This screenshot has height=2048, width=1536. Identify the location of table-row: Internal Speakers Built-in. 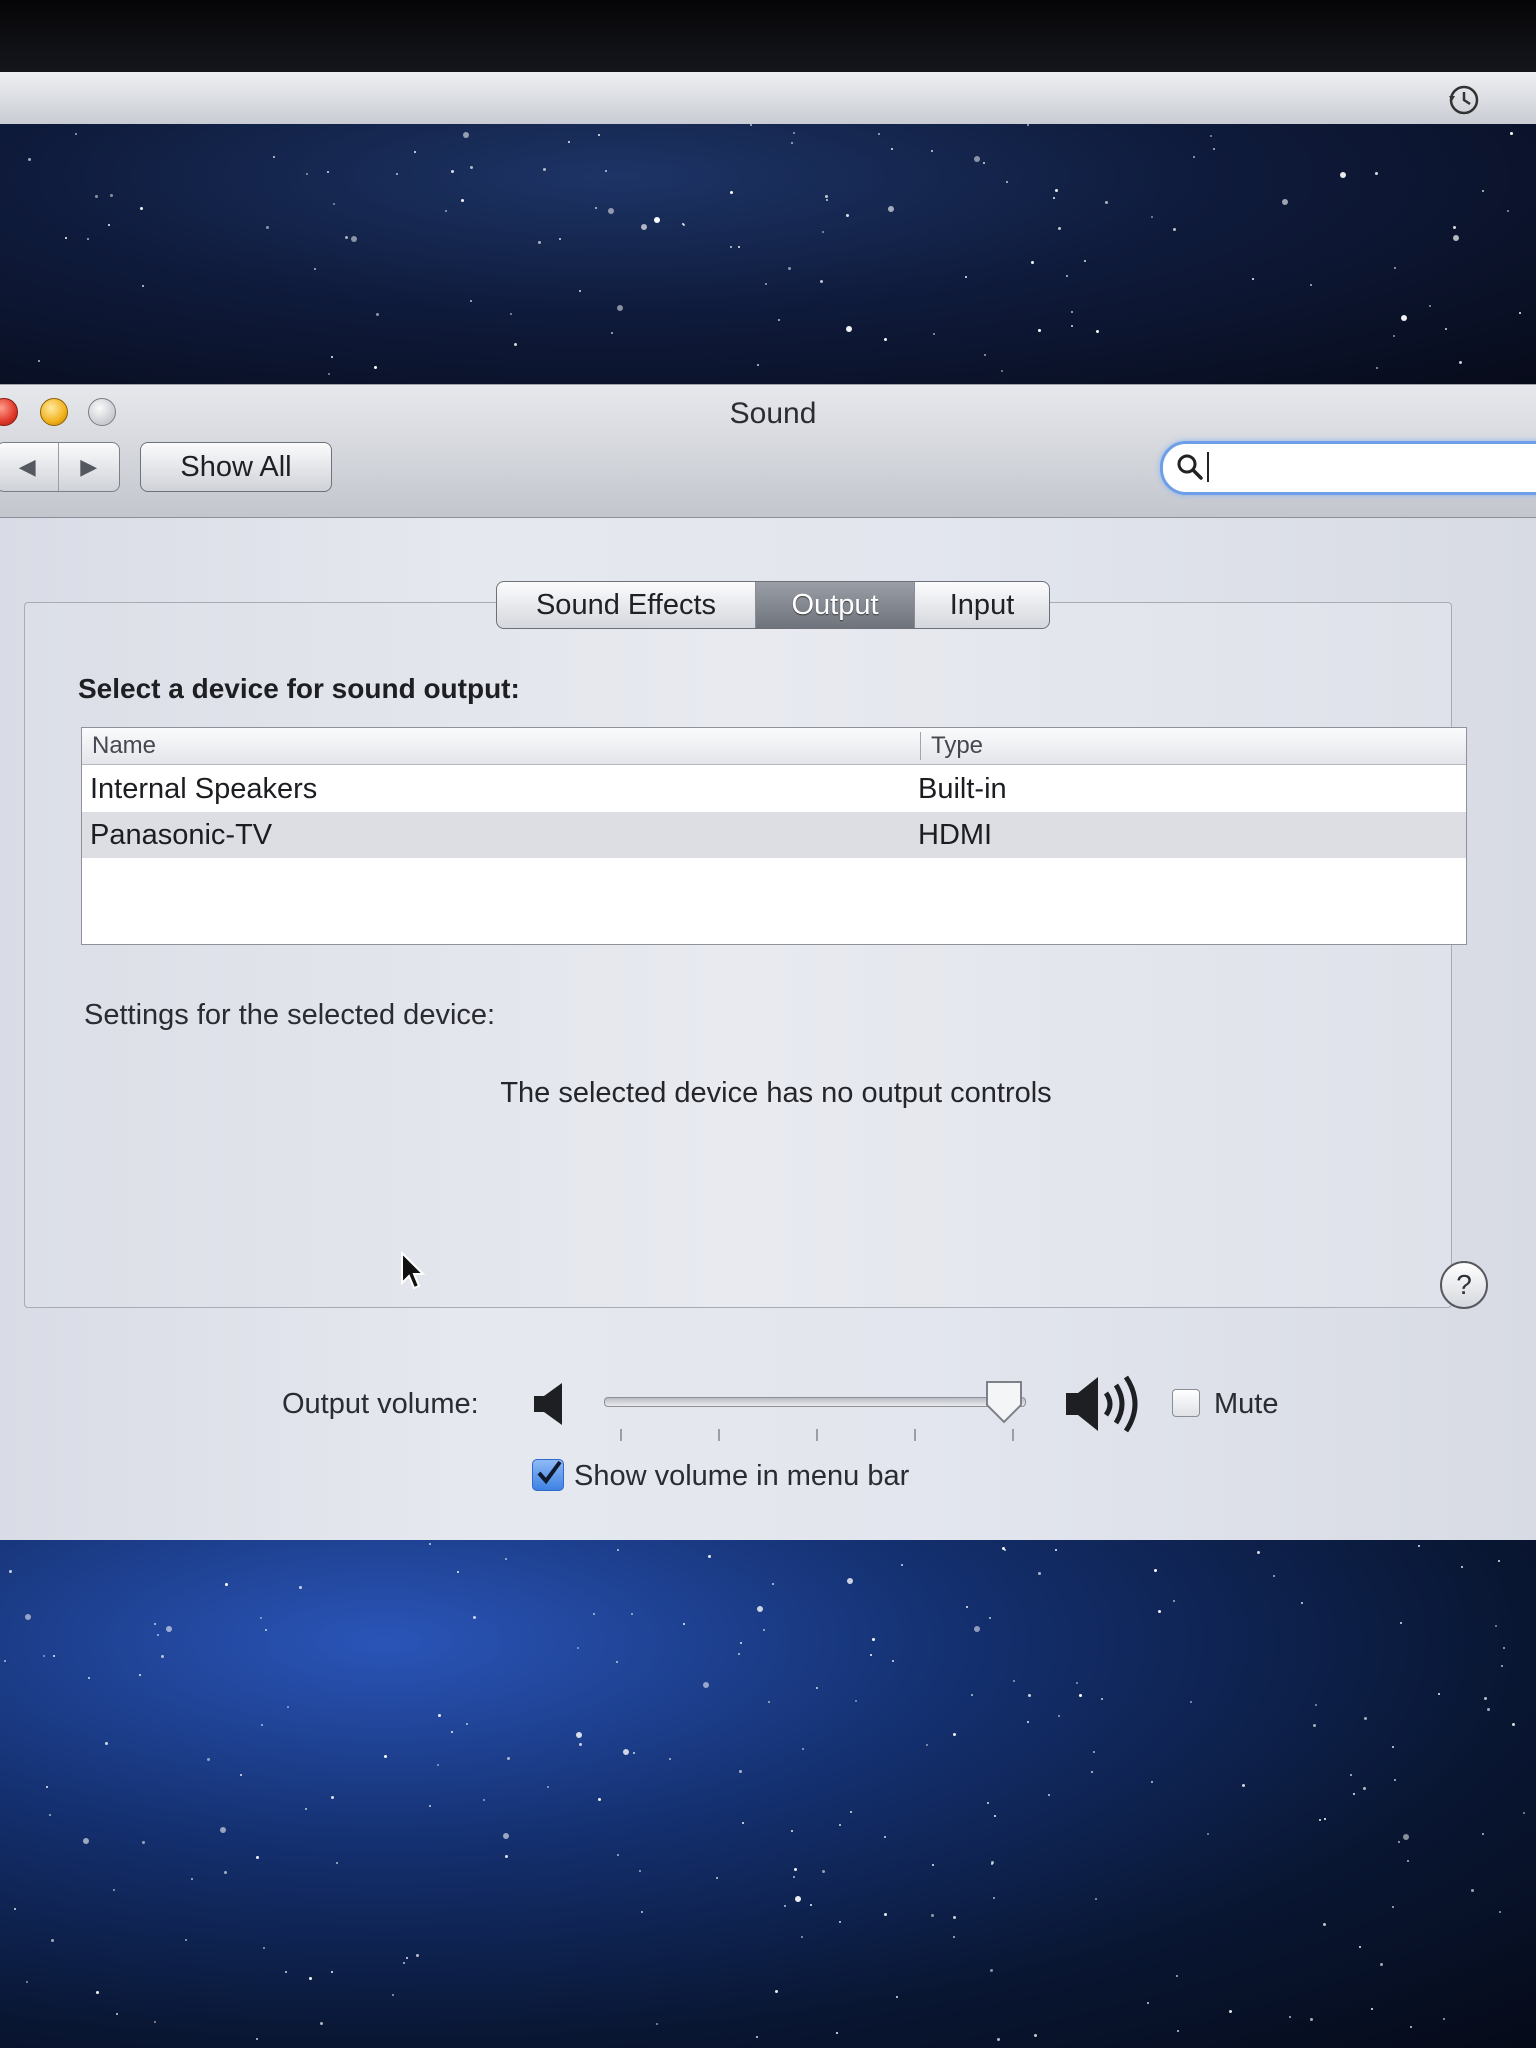
(774, 789).